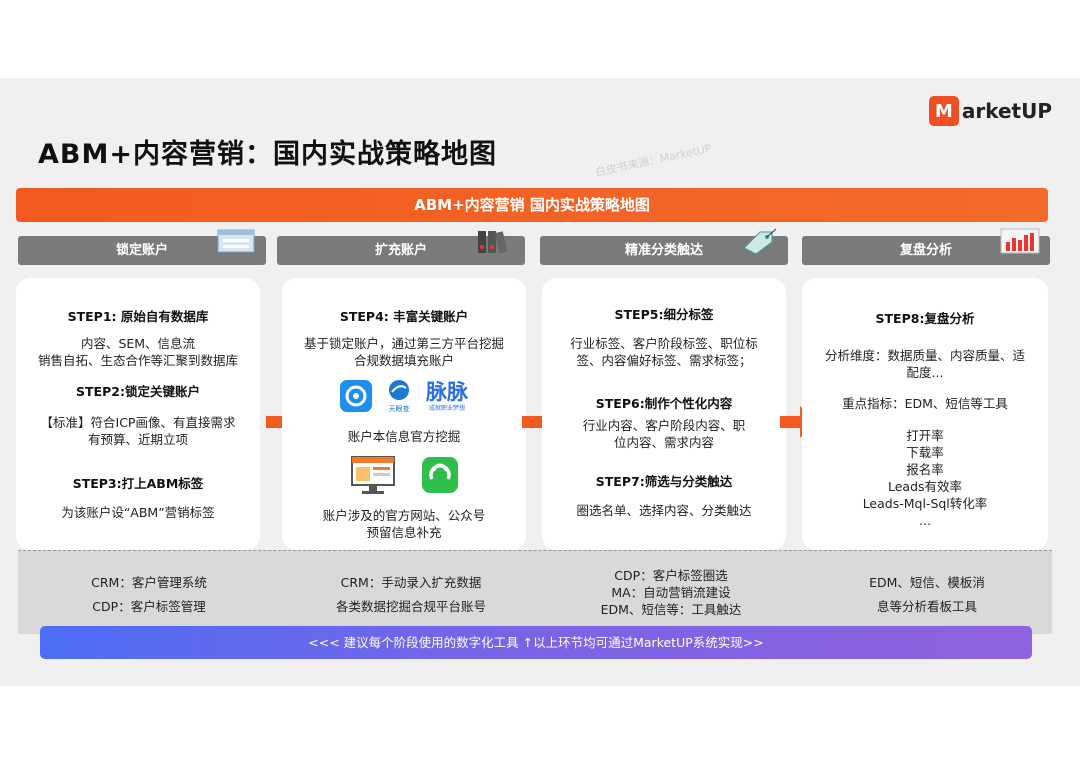  What do you see at coordinates (138, 391) in the screenshot?
I see `step2-title: STEP2:锁定关键账户` at bounding box center [138, 391].